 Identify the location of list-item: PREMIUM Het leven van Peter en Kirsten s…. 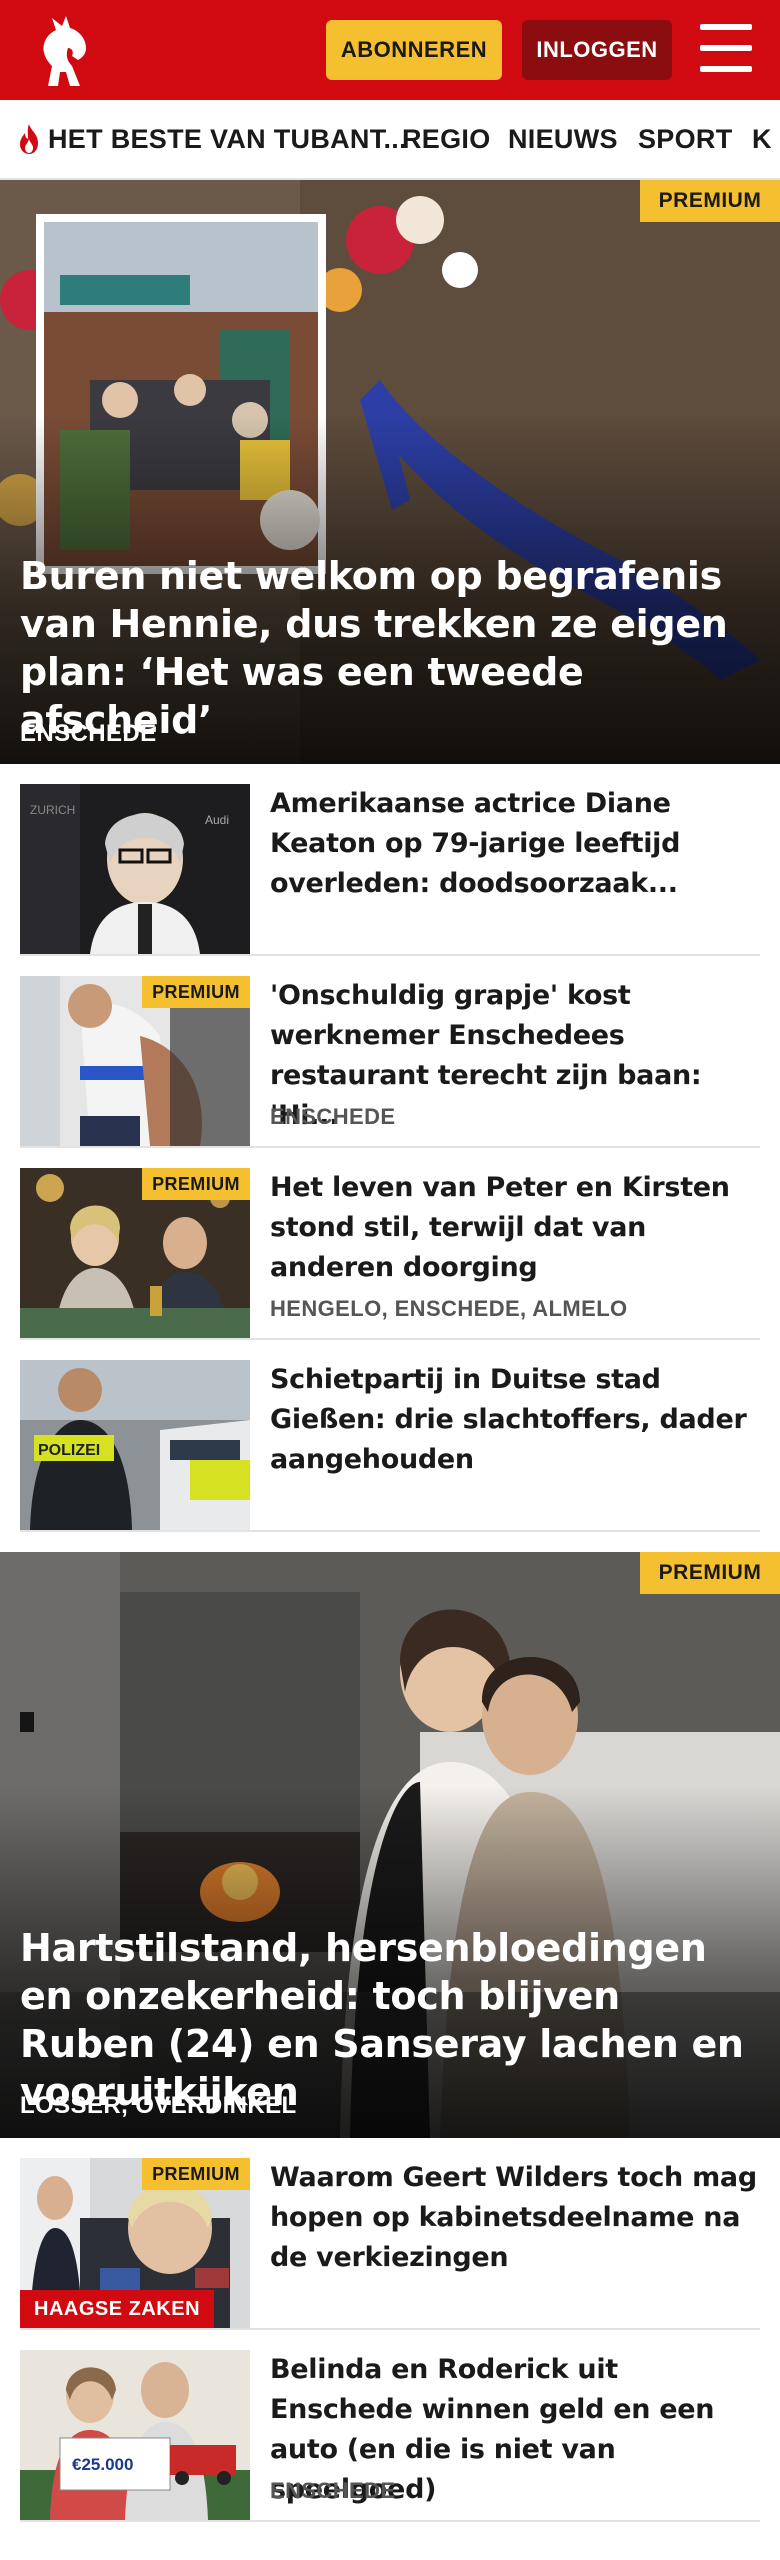
(390, 1244).